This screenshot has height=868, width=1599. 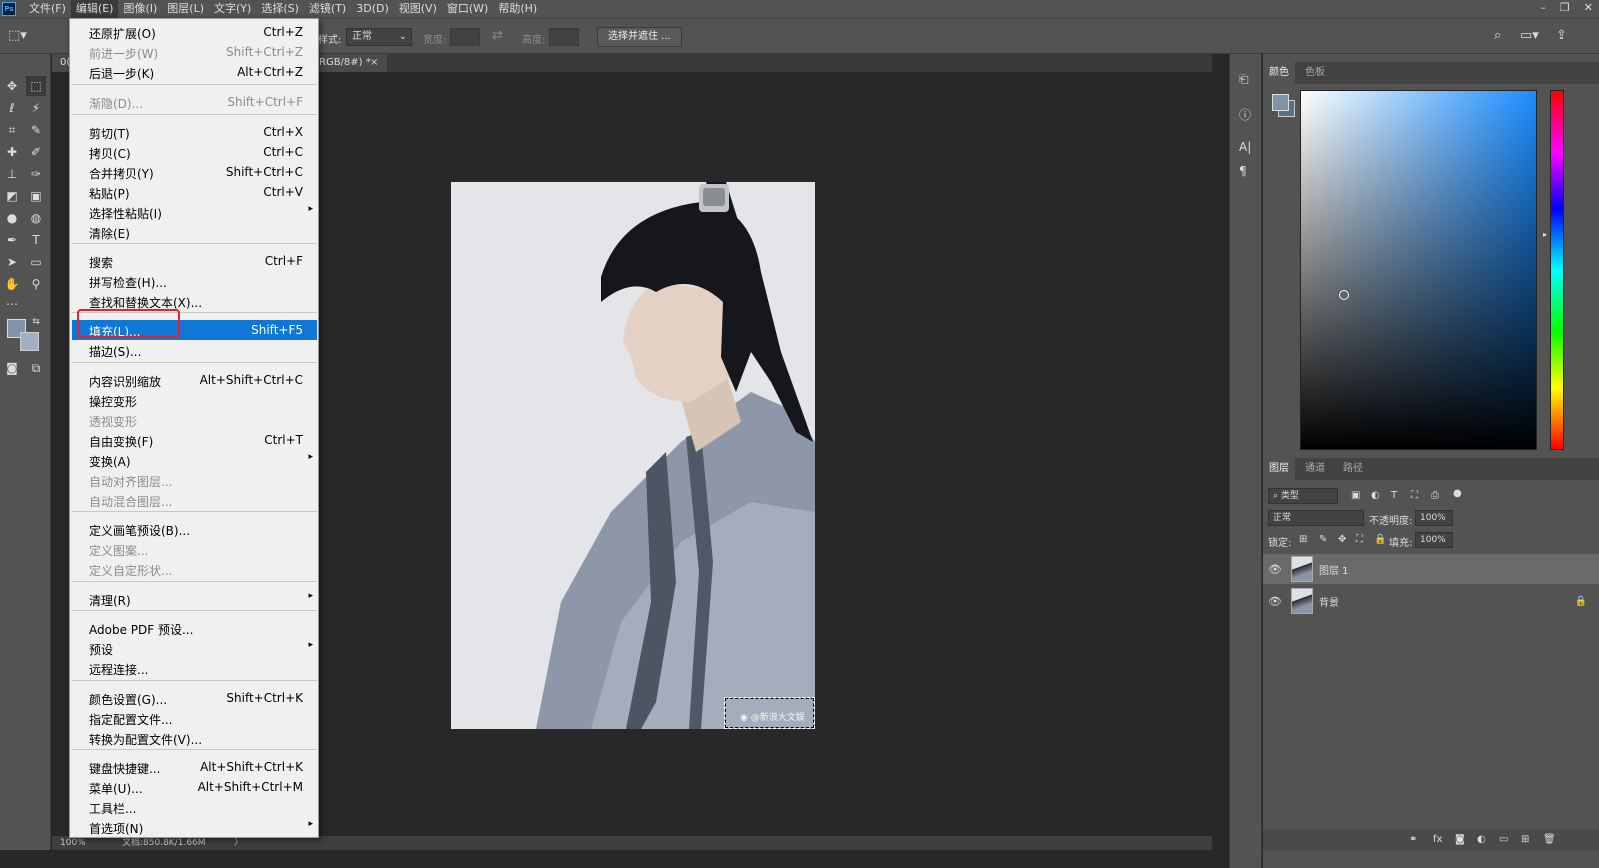 I want to click on new-layer-icon: ⊞, so click(x=1525, y=839).